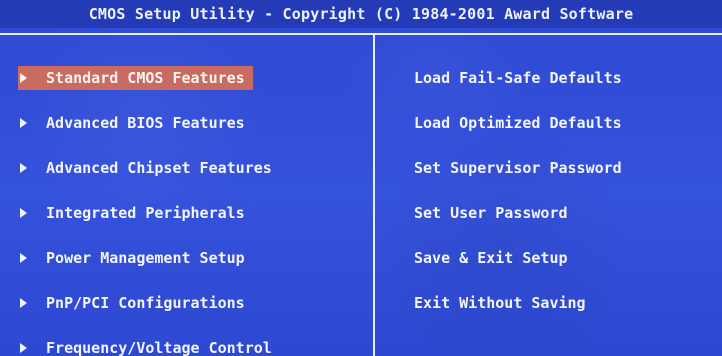 The height and width of the screenshot is (356, 722). I want to click on menu-item-power-management-setup: Power Management Setup, so click(132, 258).